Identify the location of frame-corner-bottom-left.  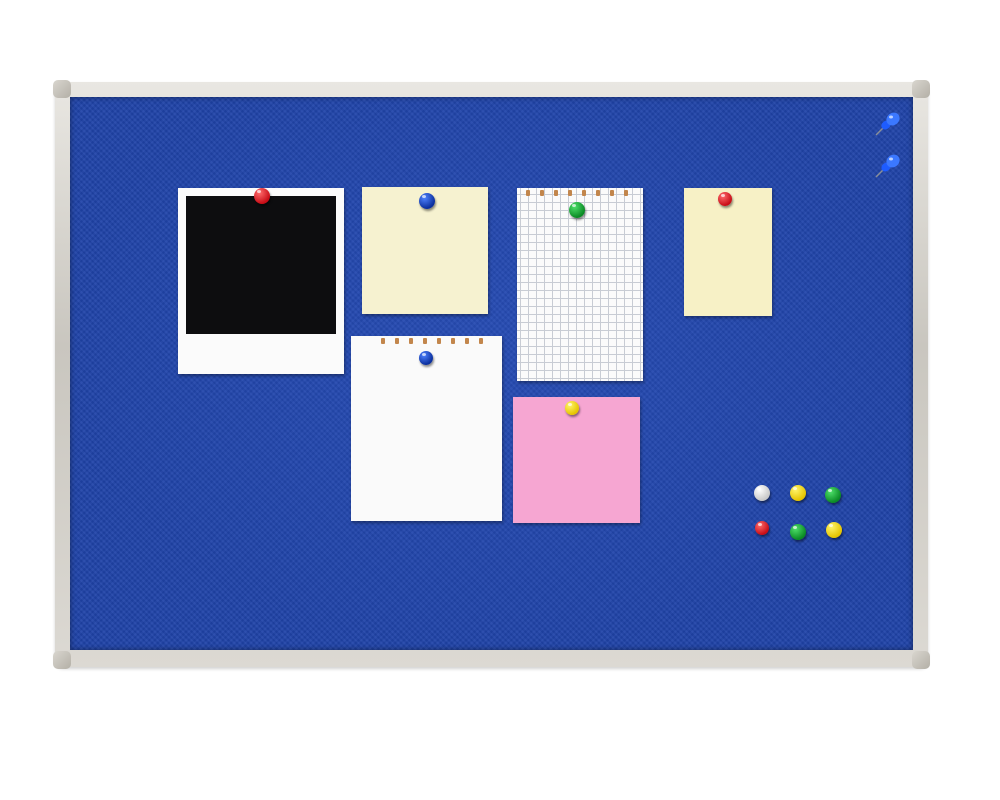
(62, 660).